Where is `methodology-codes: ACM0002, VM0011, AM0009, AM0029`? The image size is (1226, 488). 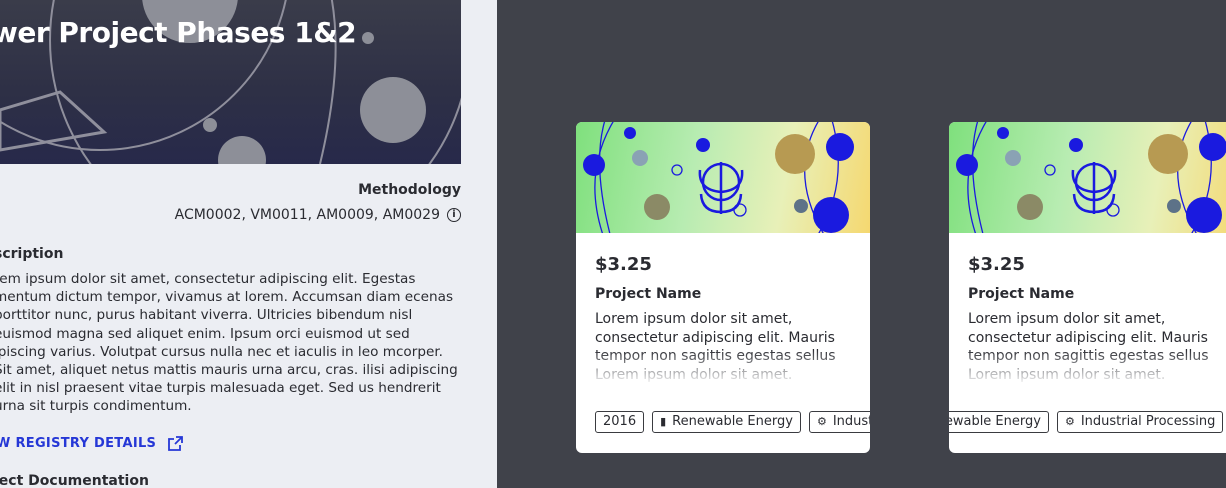
methodology-codes: ACM0002, VM0011, AM0009, AM0029 is located at coordinates (307, 215).